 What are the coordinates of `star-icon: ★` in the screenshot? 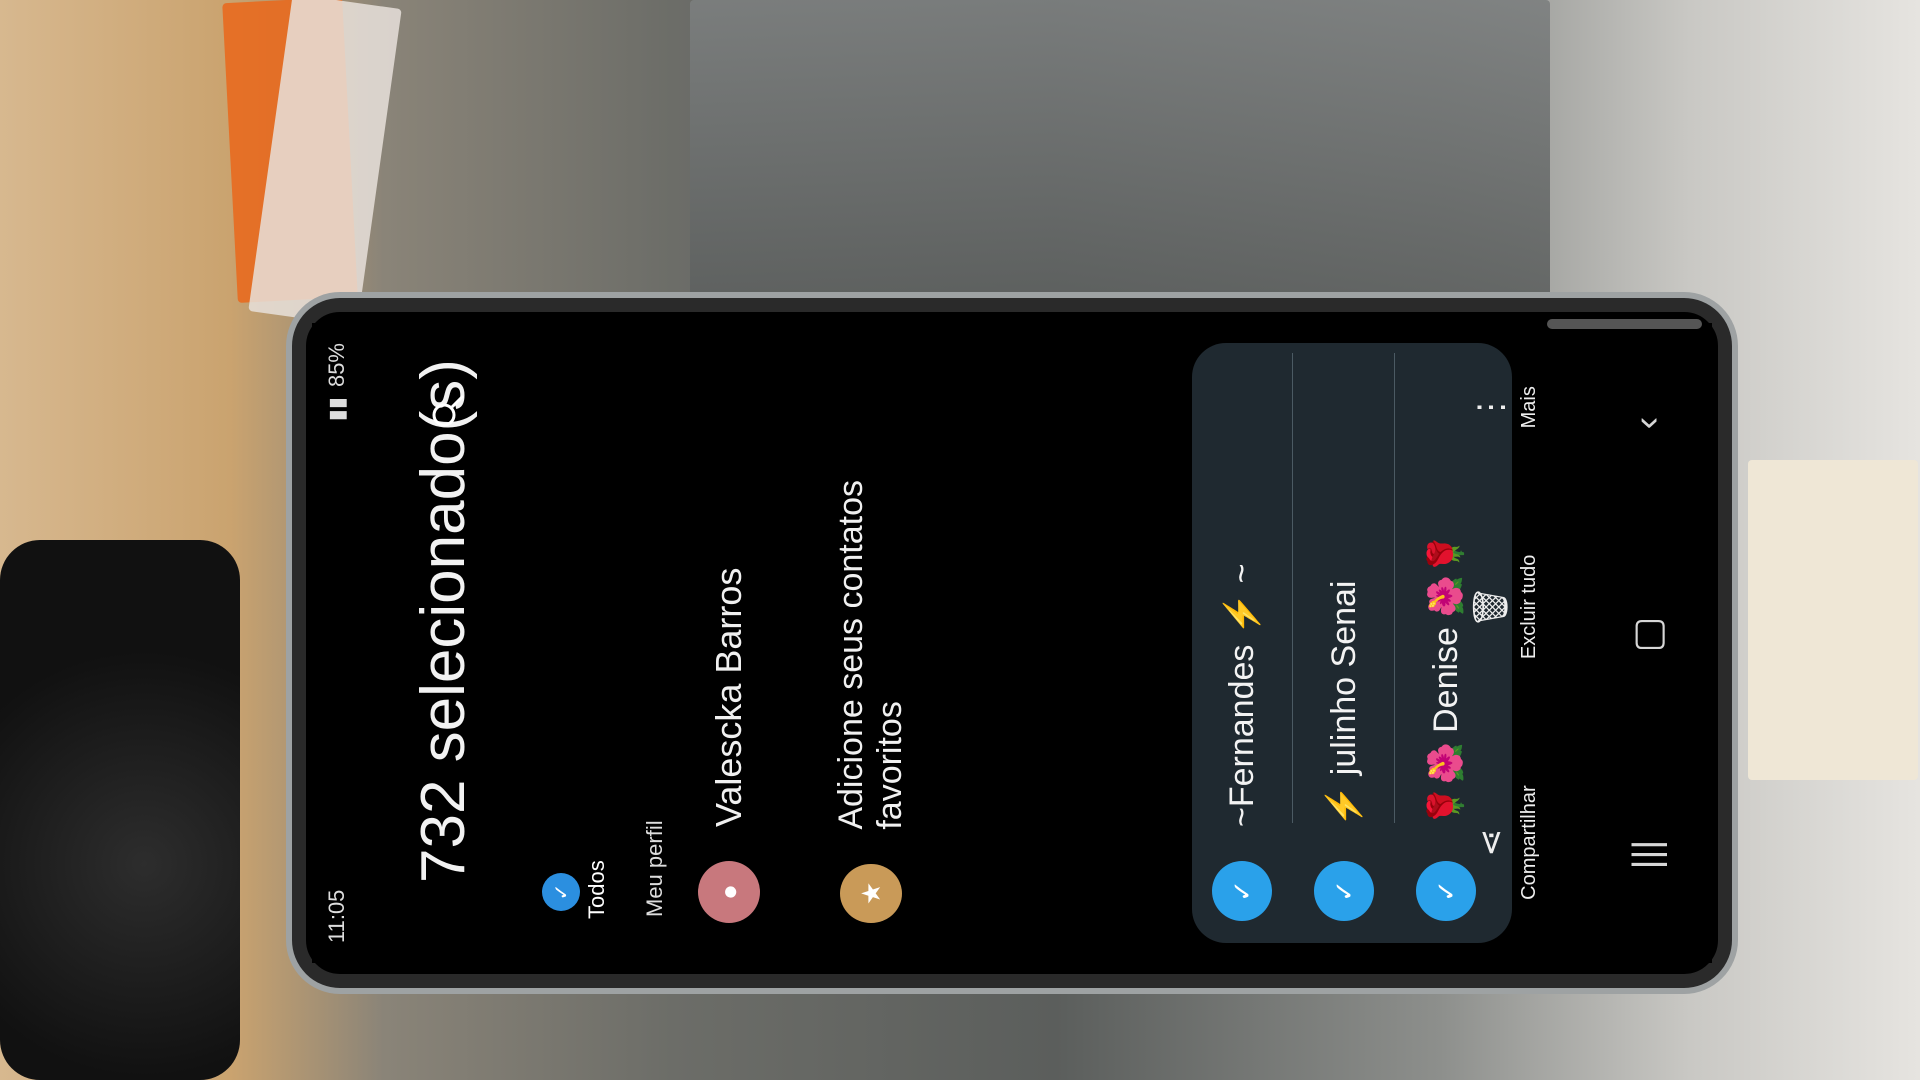 It's located at (871, 893).